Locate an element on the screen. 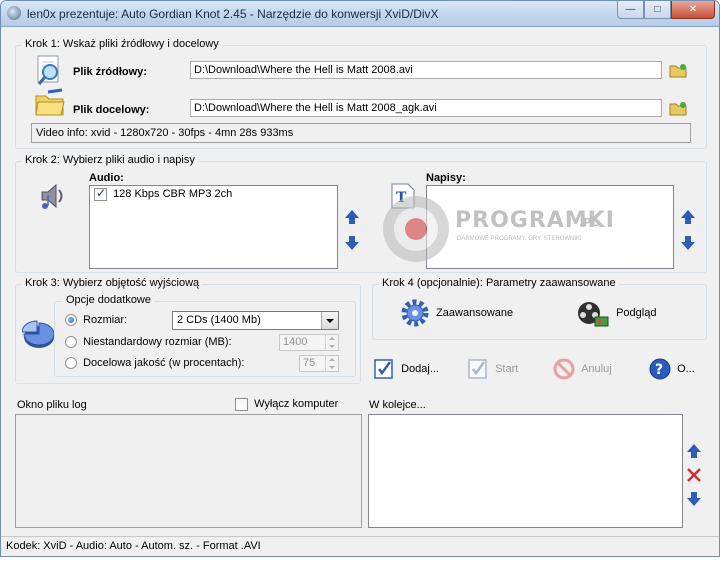  queue-move-down-arrow-icon is located at coordinates (694, 498).